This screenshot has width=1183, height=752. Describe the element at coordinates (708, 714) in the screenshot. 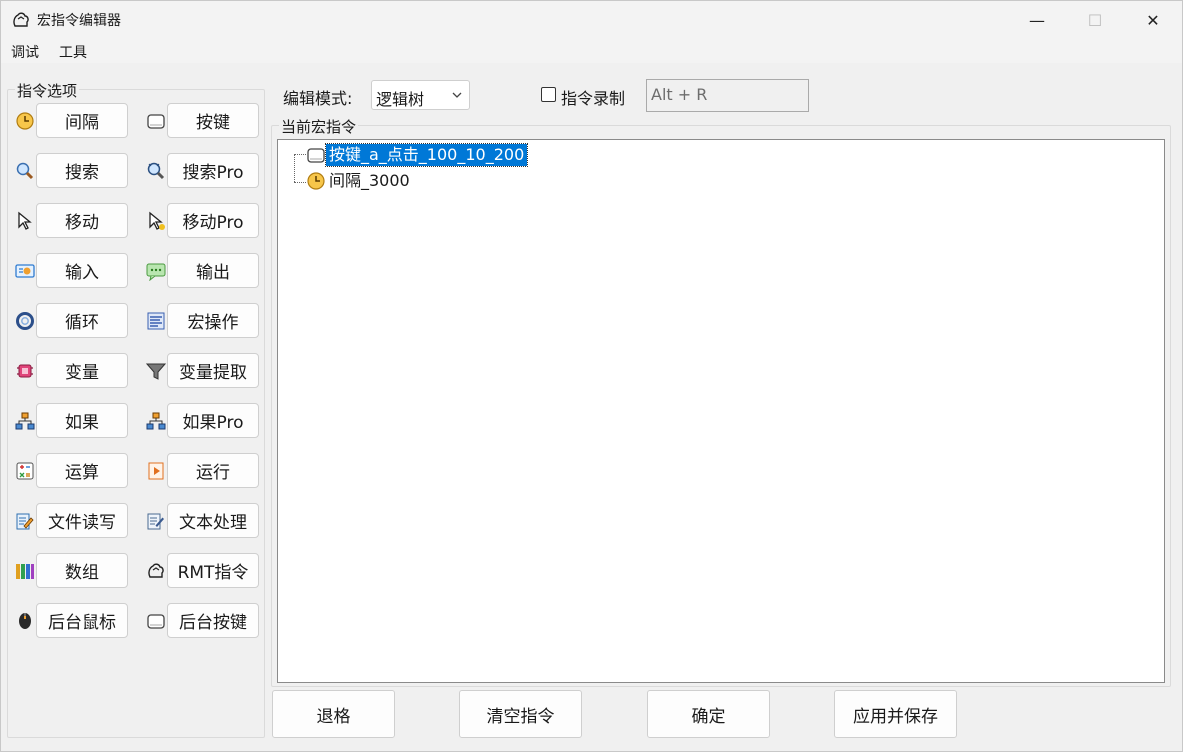

I see `confirm-button: 确定` at that location.